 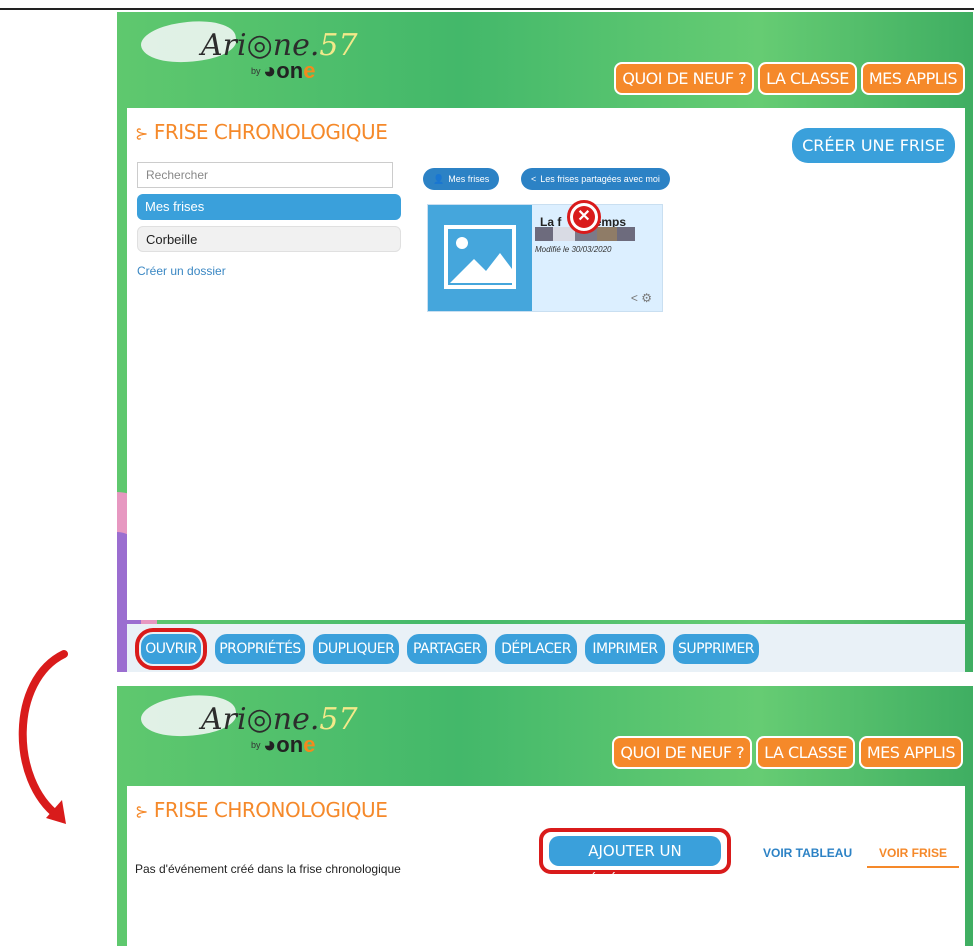 I want to click on search-input: Rechercher, so click(x=265, y=175).